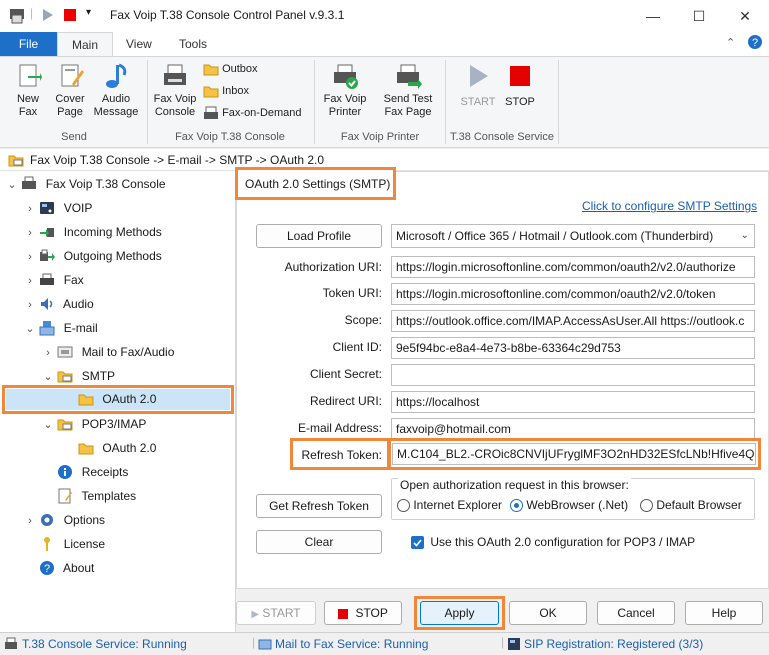 The height and width of the screenshot is (655, 769). What do you see at coordinates (520, 85) in the screenshot?
I see `ribbon-stop-button: STOP` at bounding box center [520, 85].